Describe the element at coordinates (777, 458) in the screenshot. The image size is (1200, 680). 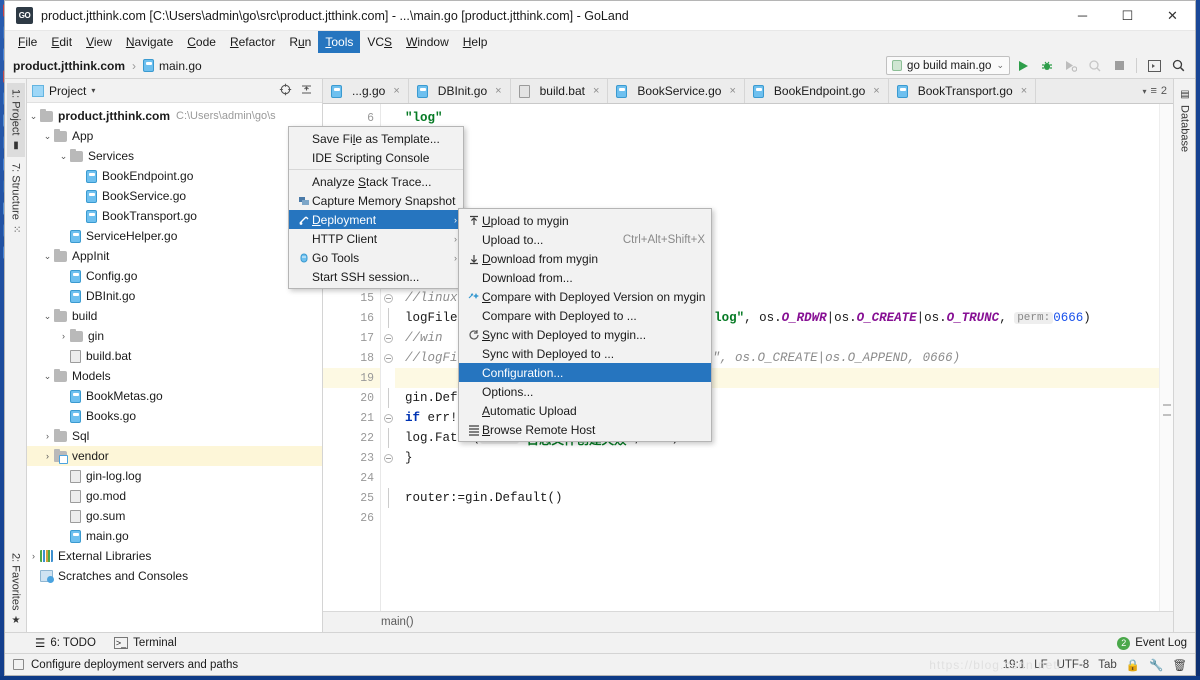
I see `code-line: }` at that location.